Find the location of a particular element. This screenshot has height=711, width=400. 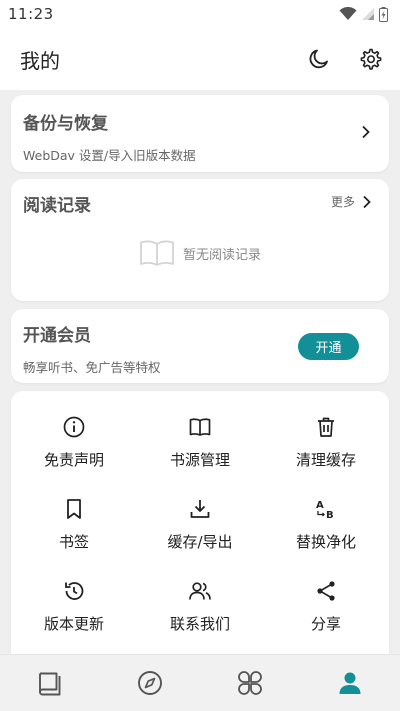

status-icons is located at coordinates (363, 14).